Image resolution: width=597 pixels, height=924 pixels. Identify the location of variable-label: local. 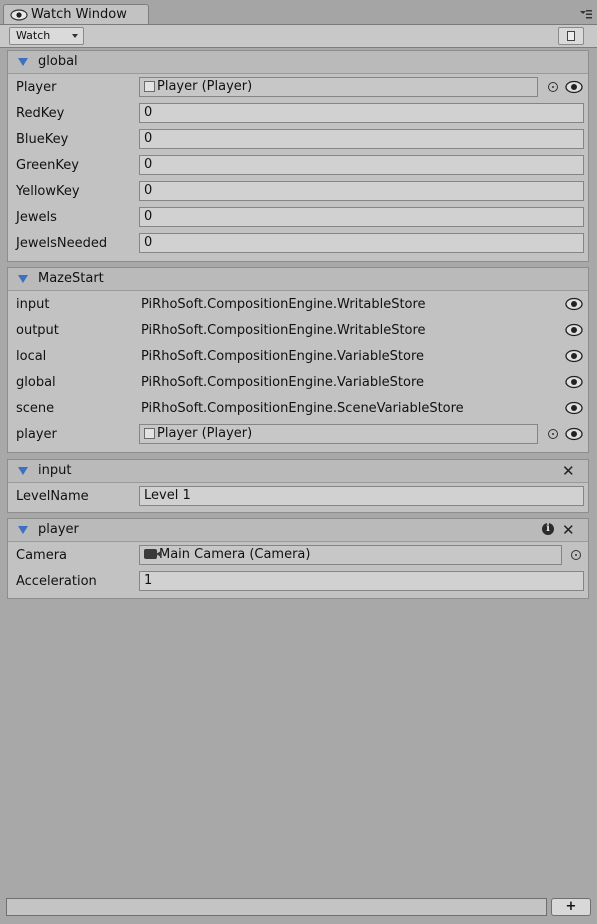
(31, 356).